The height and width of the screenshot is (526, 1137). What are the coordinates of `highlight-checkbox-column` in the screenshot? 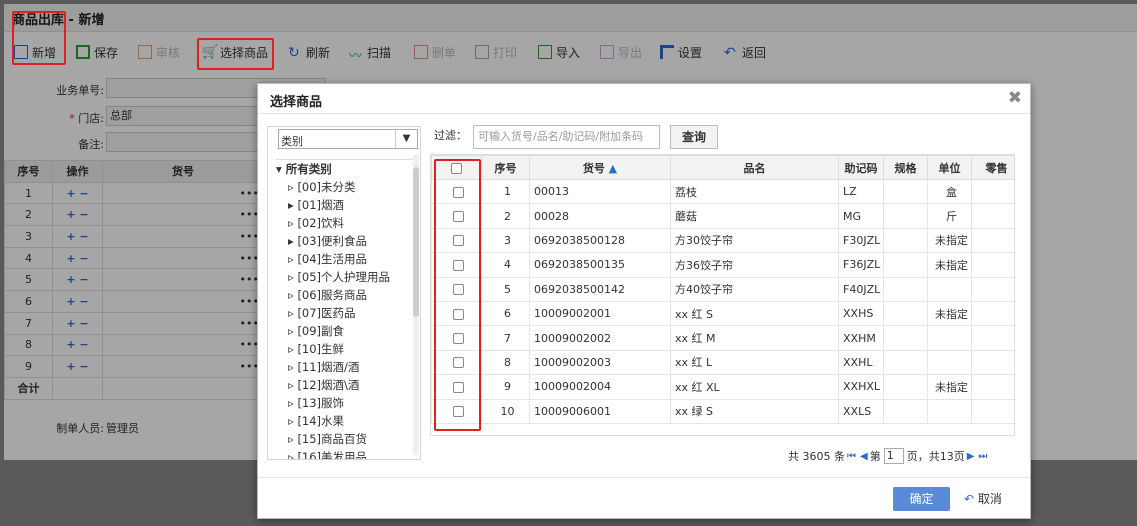 It's located at (457, 295).